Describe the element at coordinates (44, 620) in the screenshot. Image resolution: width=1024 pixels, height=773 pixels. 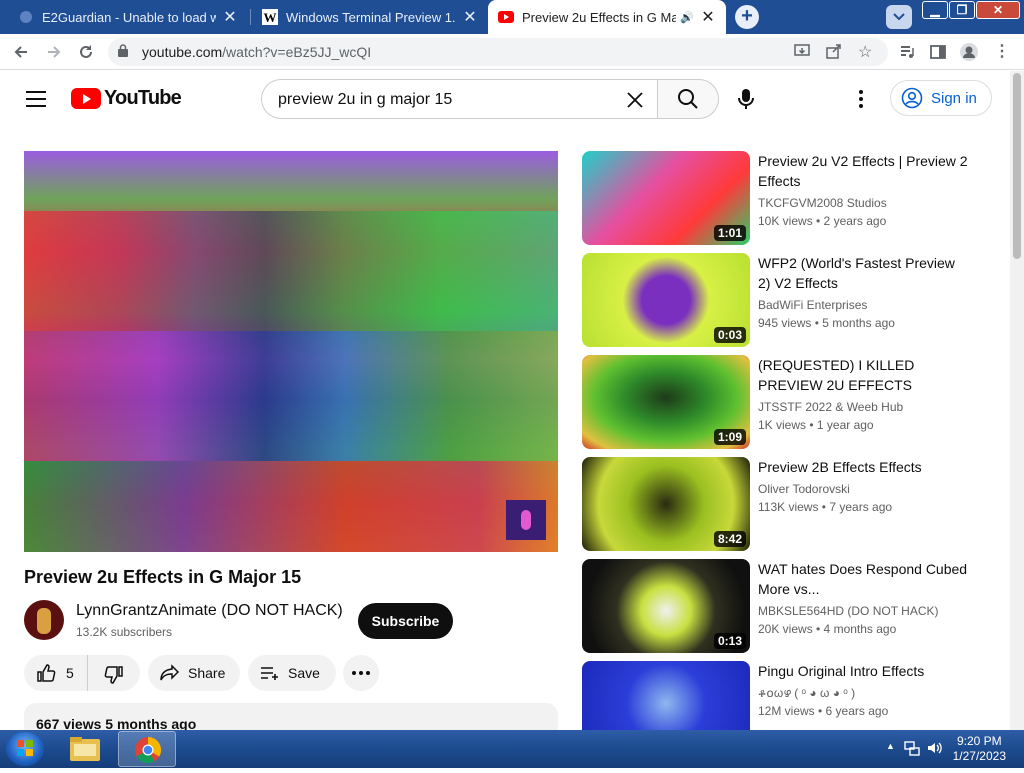
I see `channel-avatar` at that location.